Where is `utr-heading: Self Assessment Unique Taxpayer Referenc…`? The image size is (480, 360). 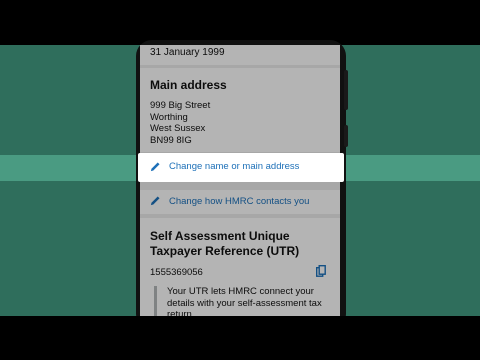
utr-heading: Self Assessment Unique Taxpayer Referenc… is located at coordinates (225, 243).